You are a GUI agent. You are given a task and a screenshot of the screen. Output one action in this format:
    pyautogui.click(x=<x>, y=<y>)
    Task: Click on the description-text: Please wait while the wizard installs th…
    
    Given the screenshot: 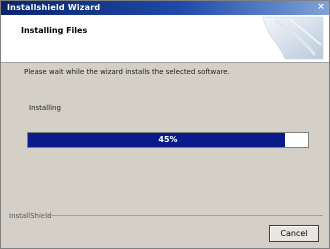 What is the action you would take?
    pyautogui.click(x=127, y=72)
    